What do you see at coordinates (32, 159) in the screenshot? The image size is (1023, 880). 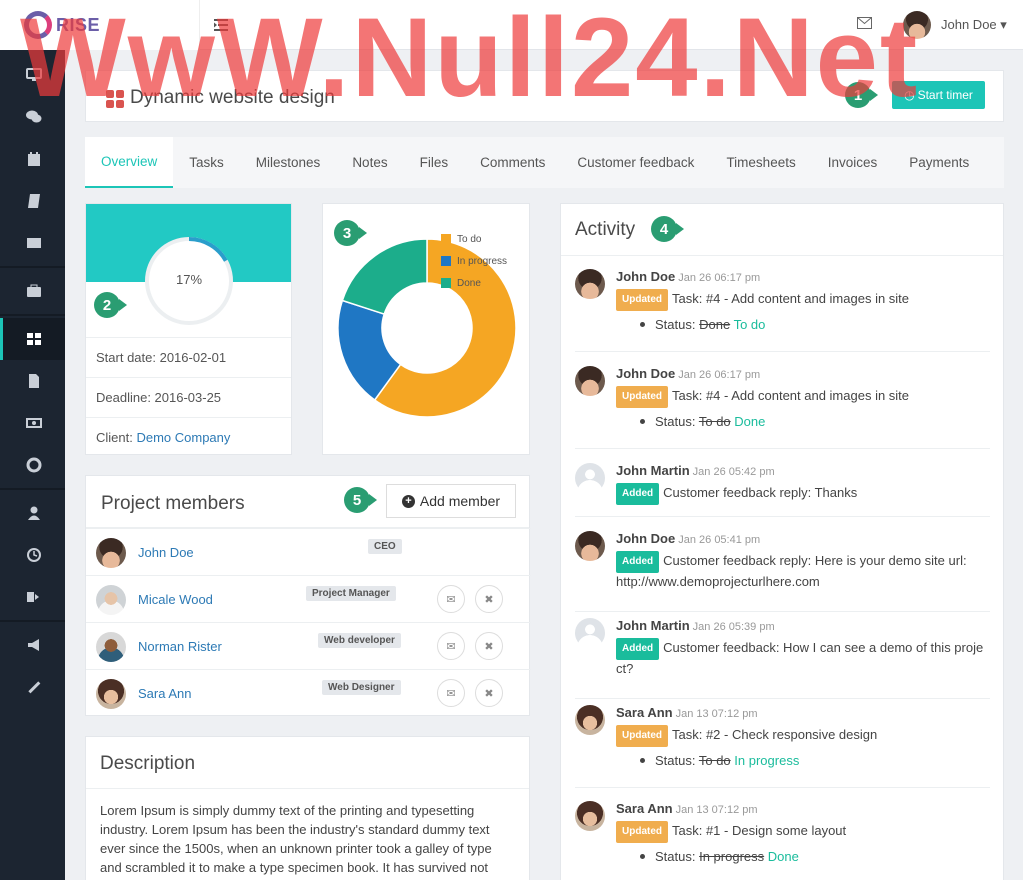 I see `sidebar-item-events` at bounding box center [32, 159].